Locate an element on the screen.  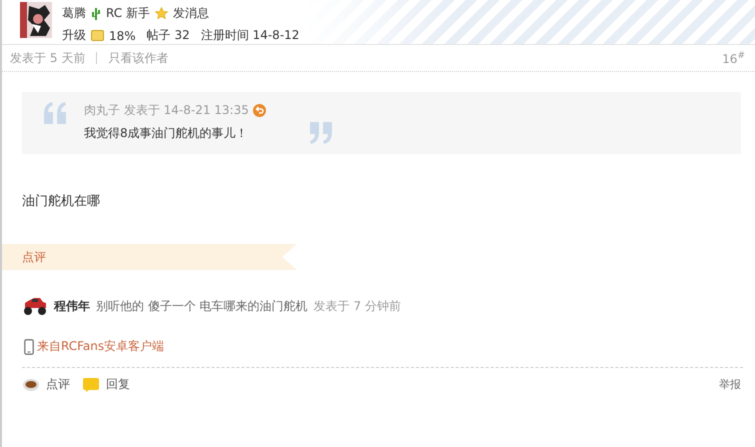
star-icon is located at coordinates (161, 13).